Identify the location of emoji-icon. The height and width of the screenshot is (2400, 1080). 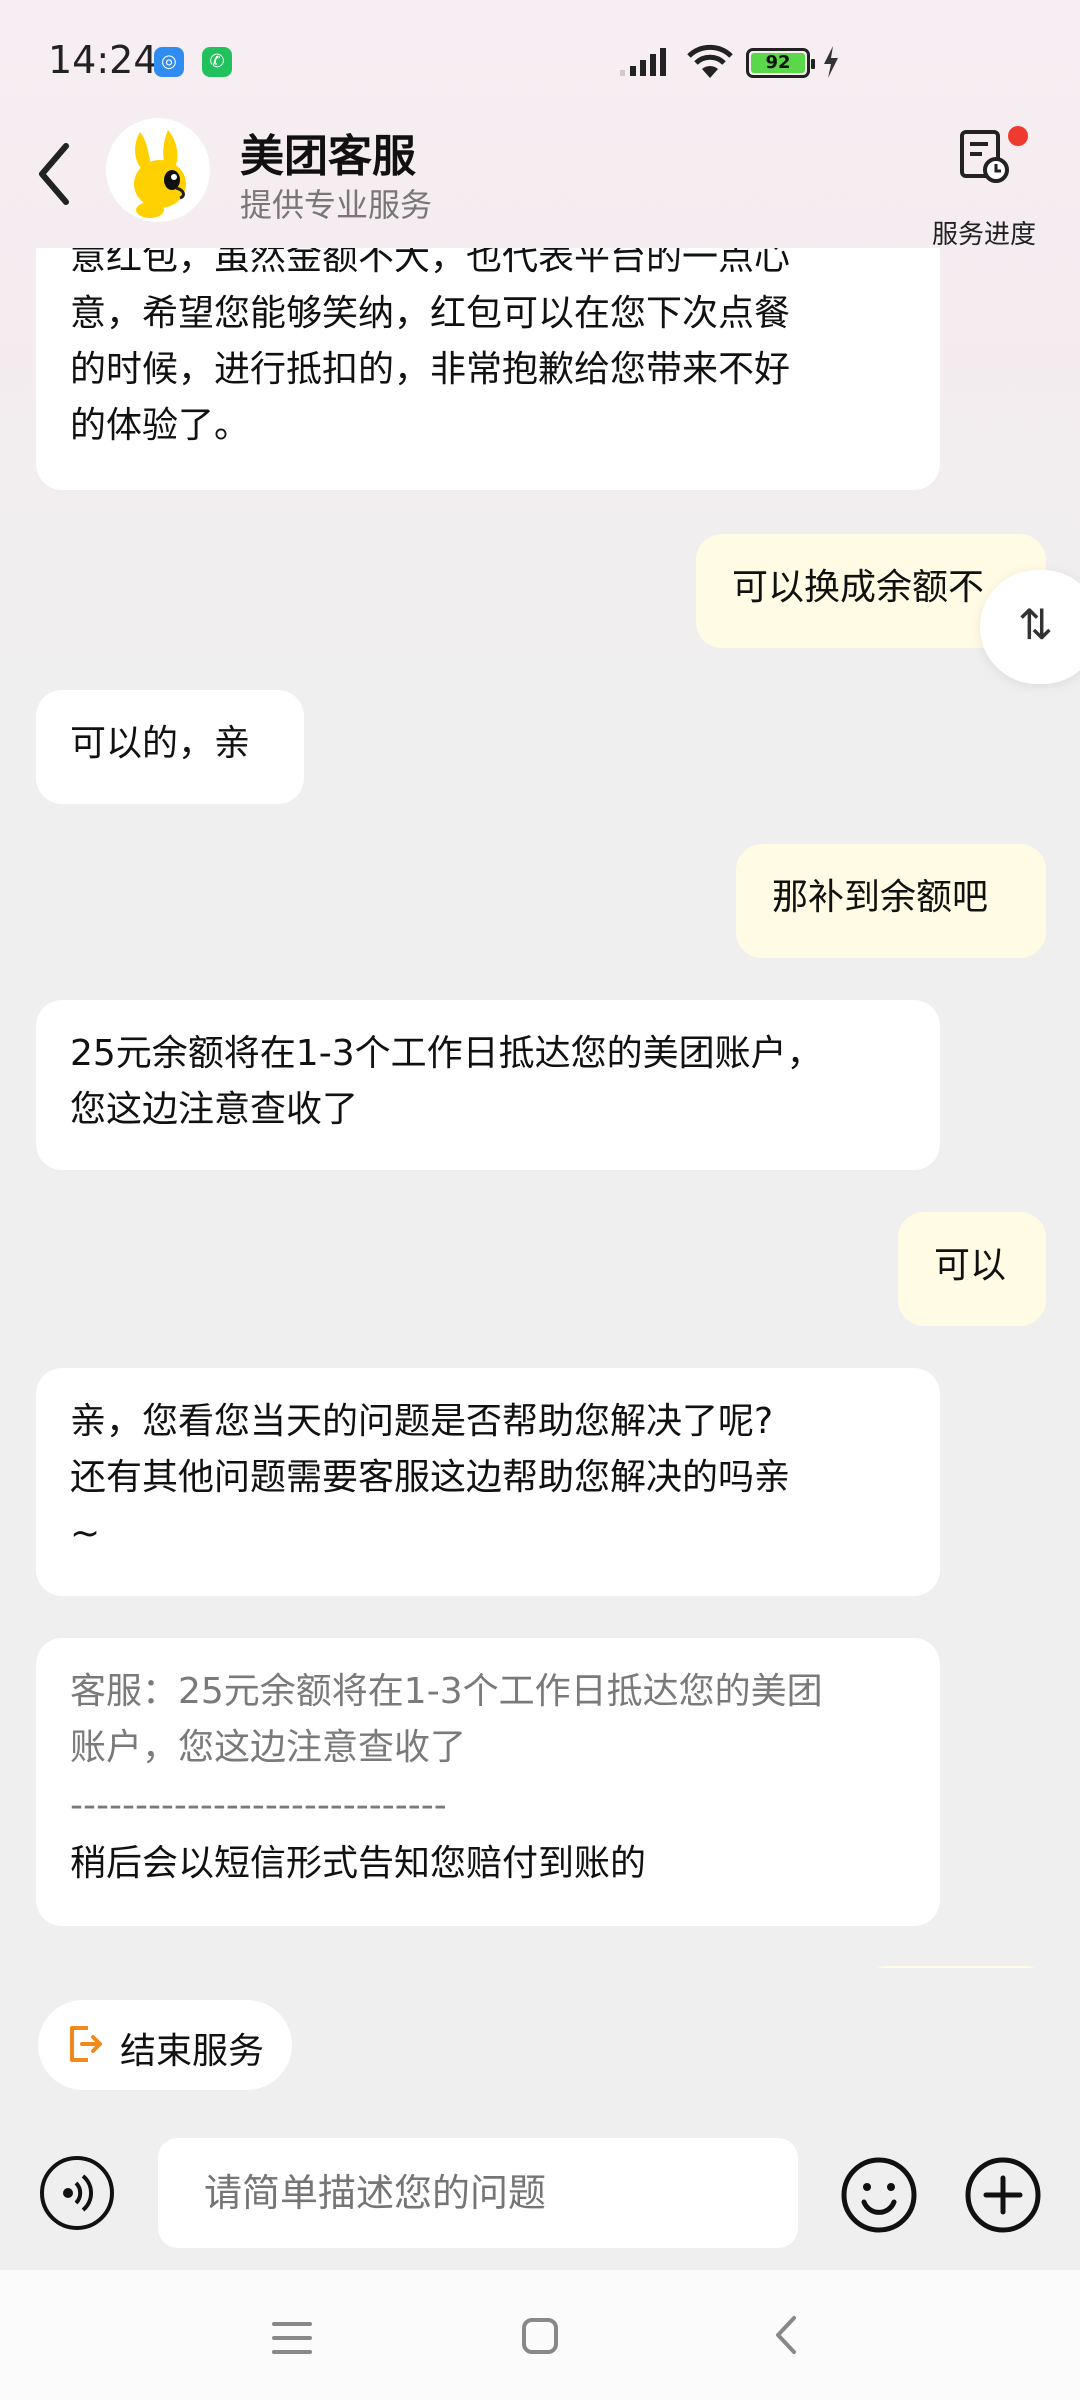
(879, 2195).